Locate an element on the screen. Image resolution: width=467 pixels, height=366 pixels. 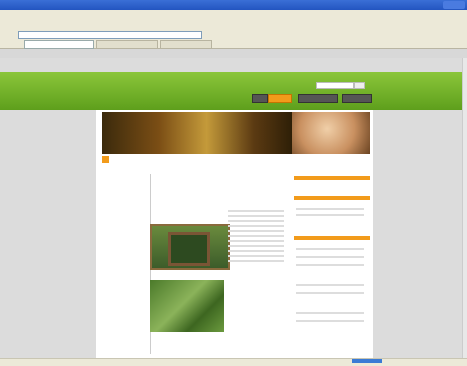
article-photo-detail is located at coordinates (189, 249).